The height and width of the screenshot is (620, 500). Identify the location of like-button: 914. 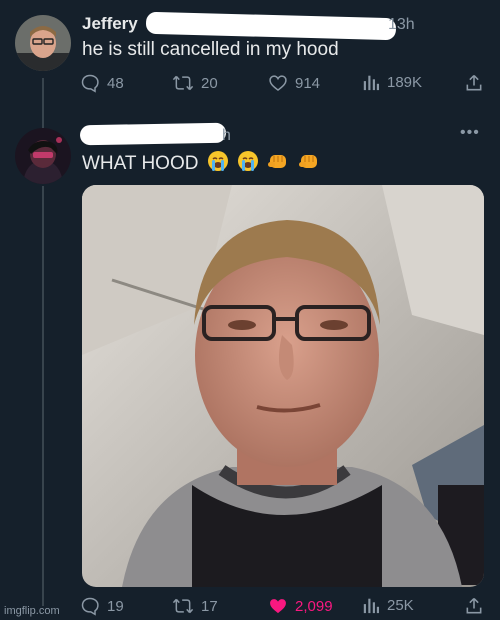
(294, 83).